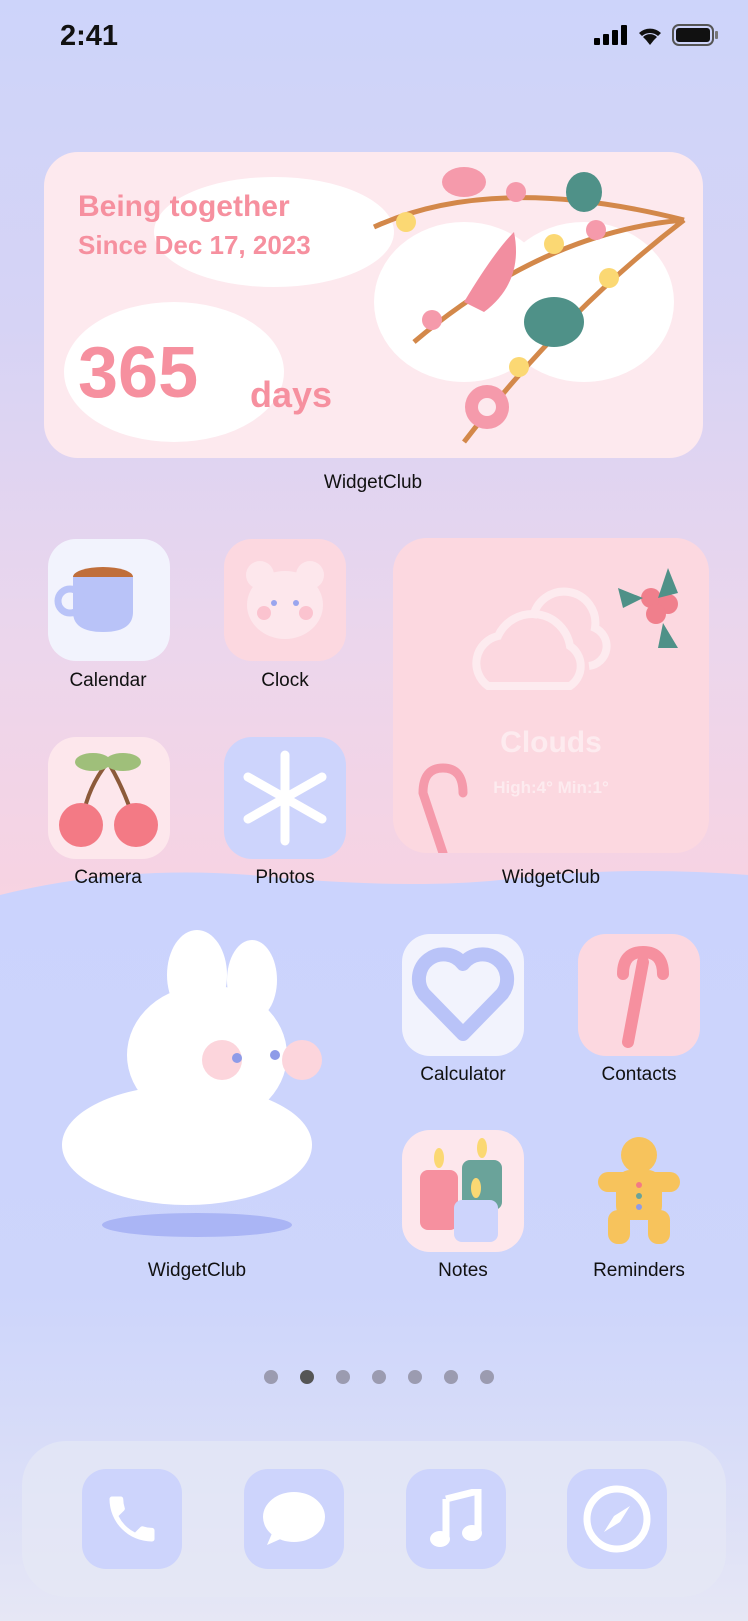 This screenshot has width=748, height=1621. Describe the element at coordinates (650, 36) in the screenshot. I see `wifi-icon` at that location.